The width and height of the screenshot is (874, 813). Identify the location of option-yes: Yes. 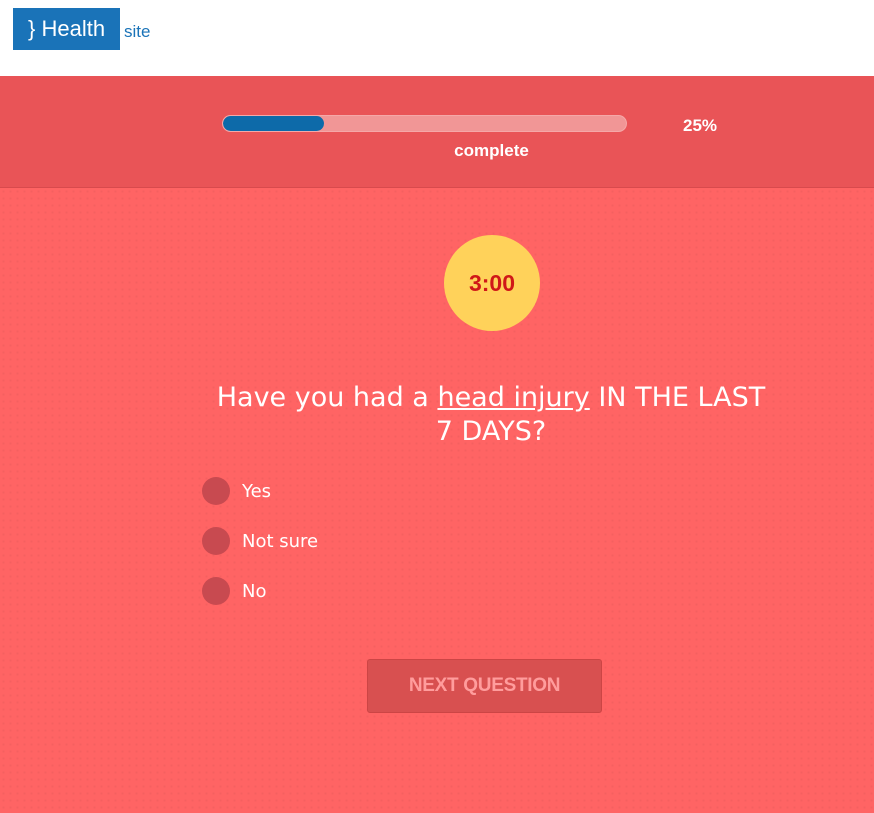
(236, 491).